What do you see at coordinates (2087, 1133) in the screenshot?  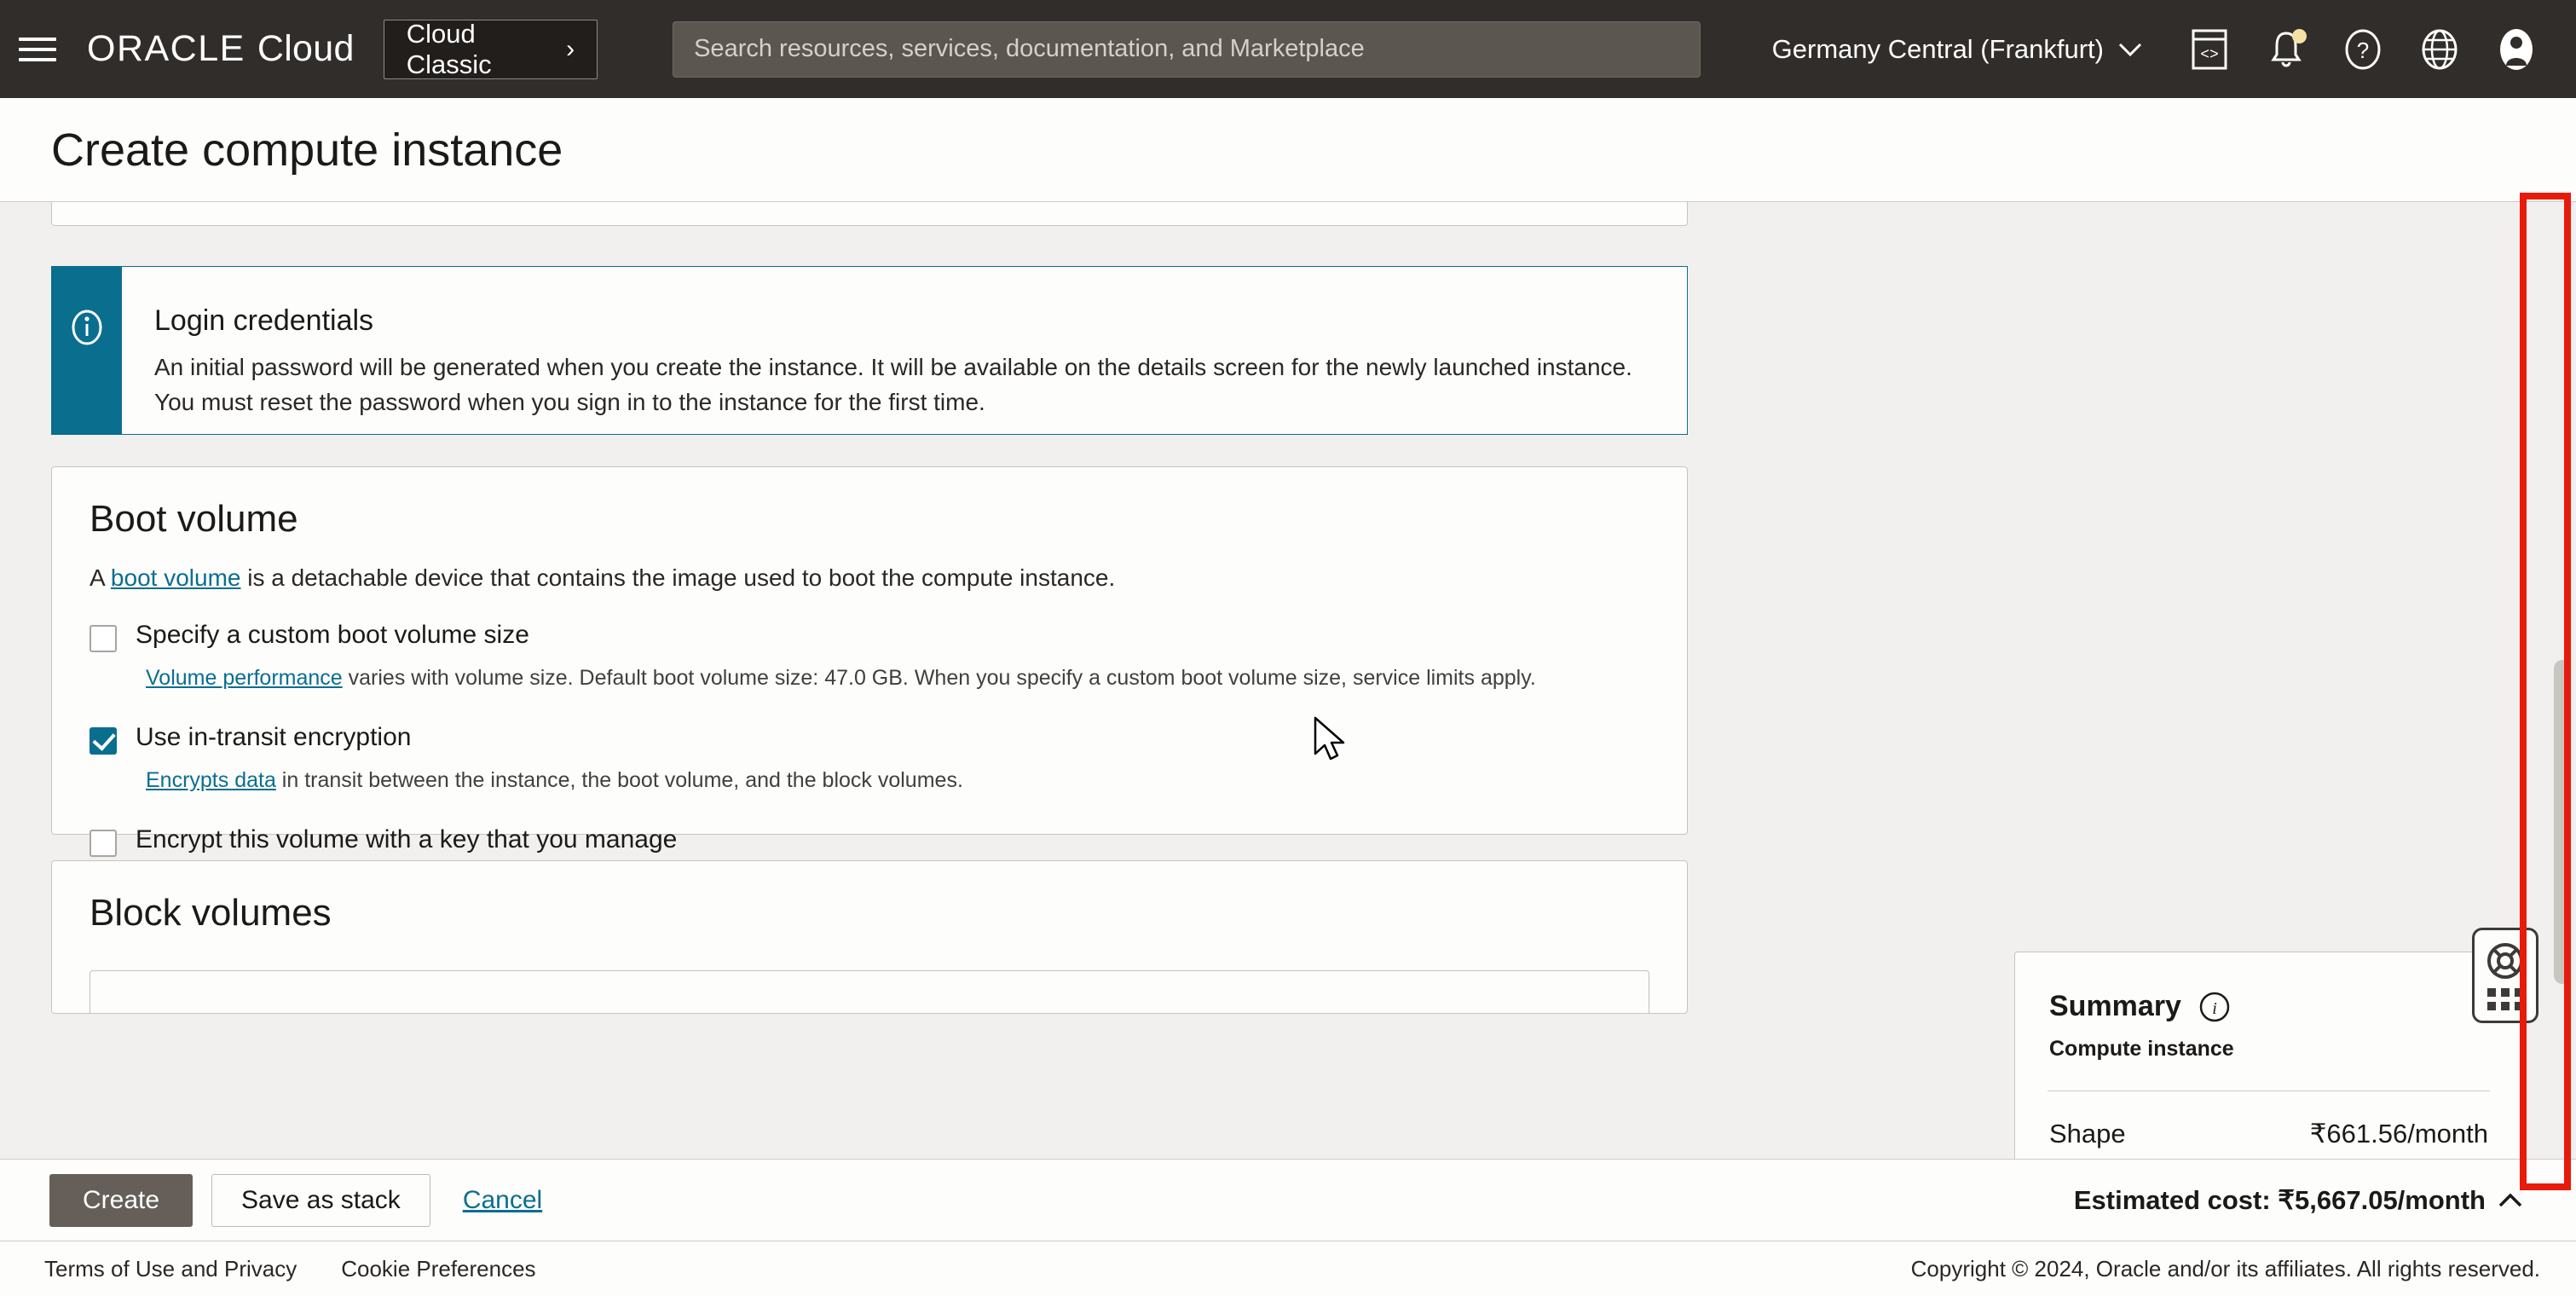 I see `row-label: Shape` at bounding box center [2087, 1133].